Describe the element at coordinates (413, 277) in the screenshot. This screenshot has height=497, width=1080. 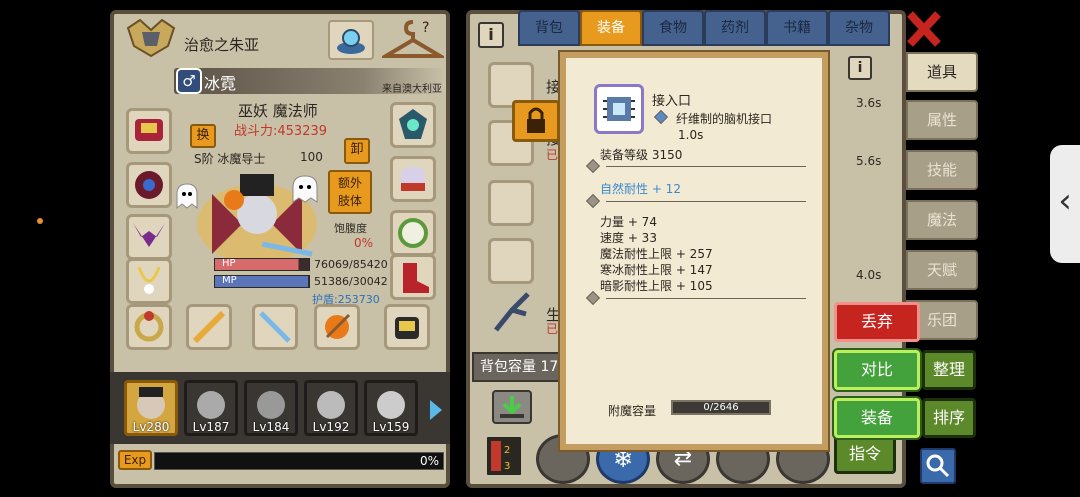
I see `equip-slot-boots` at that location.